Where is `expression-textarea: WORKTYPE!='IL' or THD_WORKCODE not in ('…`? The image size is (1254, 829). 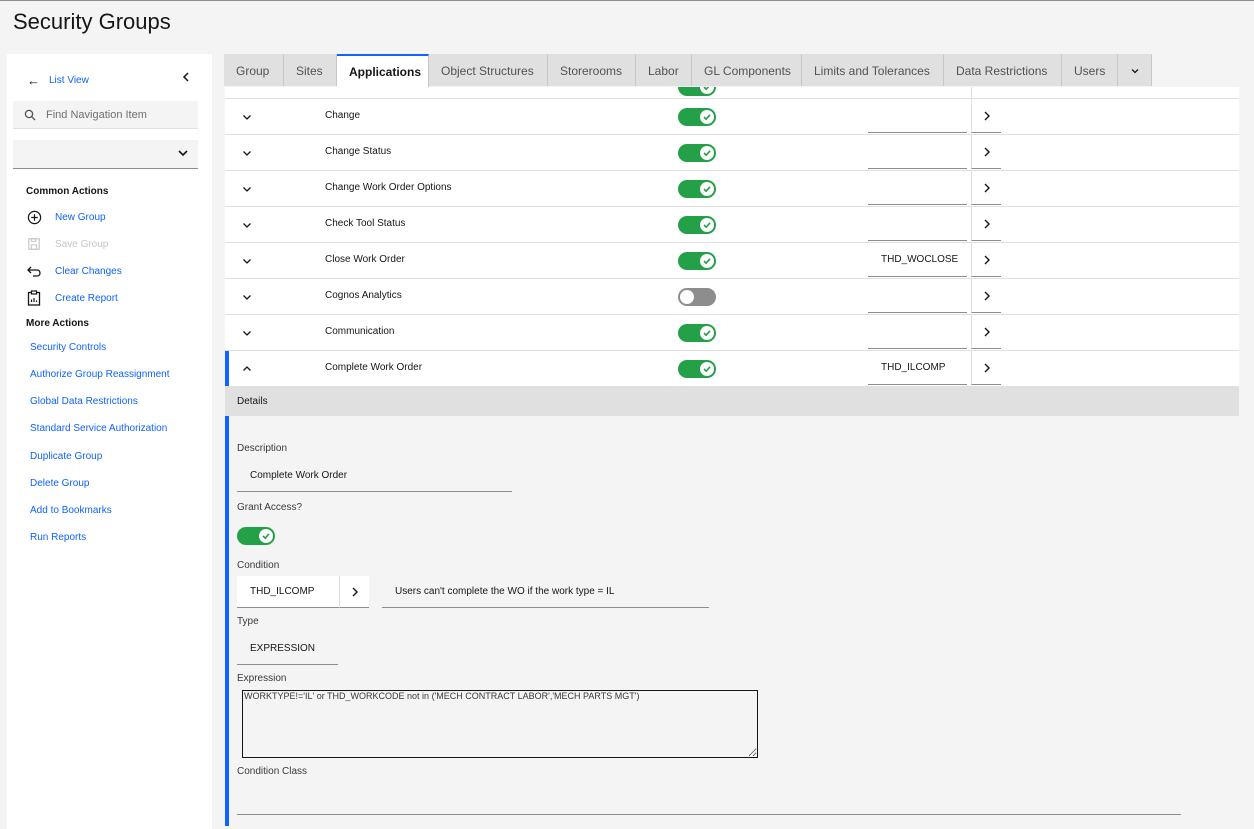
expression-textarea: WORKTYPE!='IL' or THD_WORKCODE not in ('… is located at coordinates (500, 724).